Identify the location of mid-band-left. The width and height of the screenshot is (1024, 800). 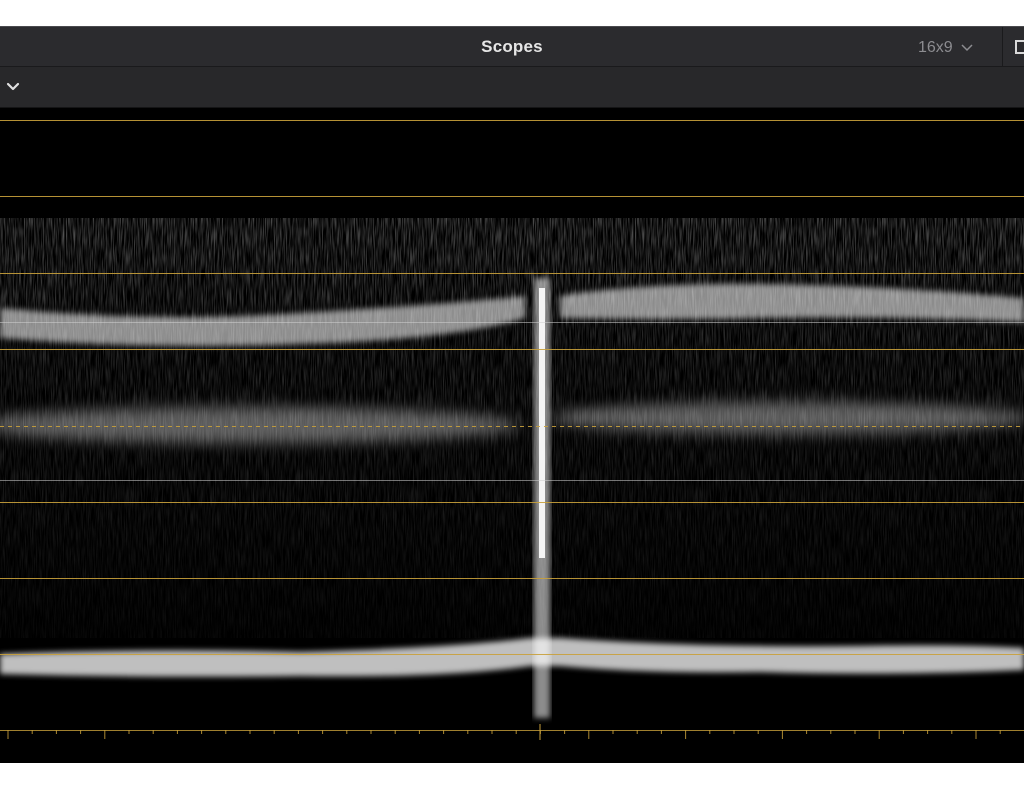
(260, 425).